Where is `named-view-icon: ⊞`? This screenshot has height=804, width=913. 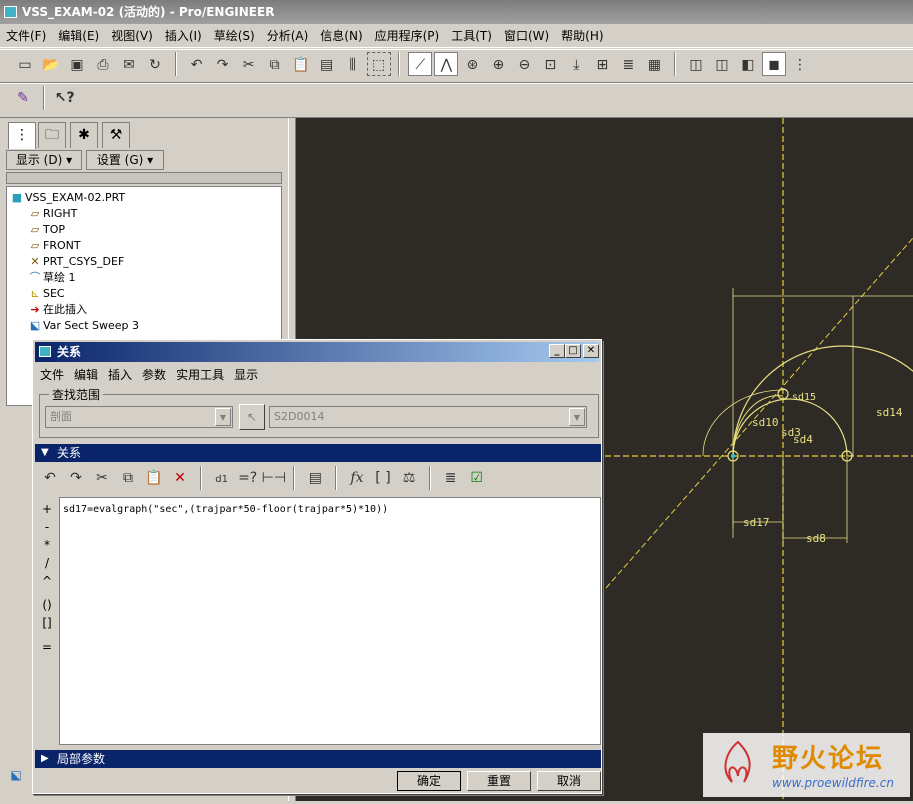 named-view-icon: ⊞ is located at coordinates (602, 65).